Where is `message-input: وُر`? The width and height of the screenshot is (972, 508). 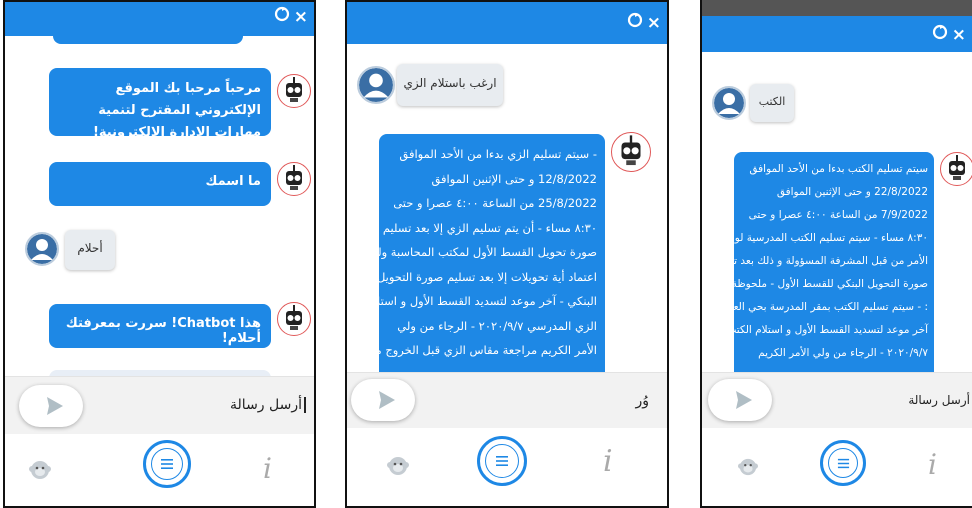
message-input: وُر is located at coordinates (642, 401).